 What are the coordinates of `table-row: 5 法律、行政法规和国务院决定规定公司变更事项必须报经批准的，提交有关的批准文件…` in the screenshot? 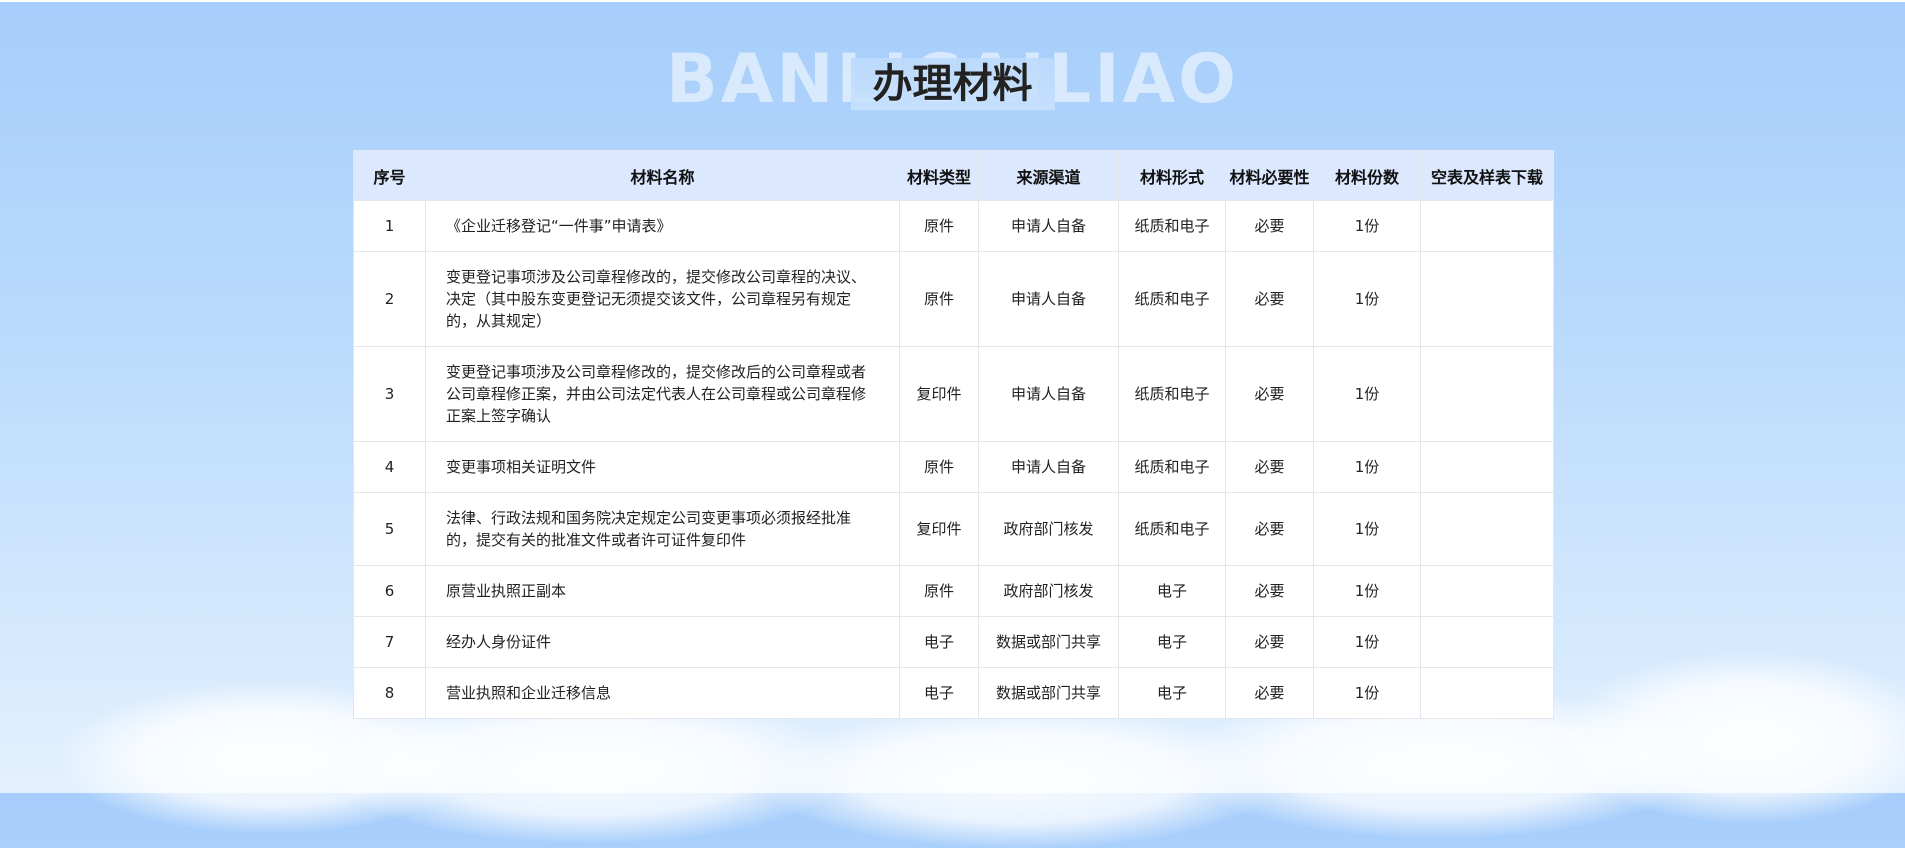 It's located at (953, 529).